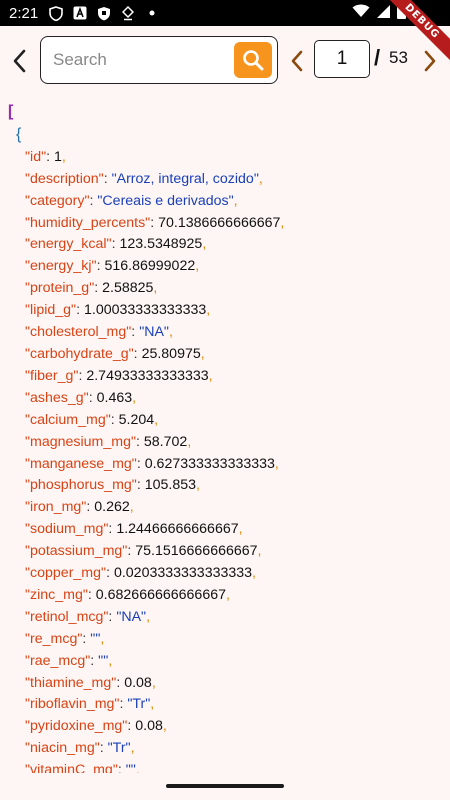  What do you see at coordinates (225, 267) in the screenshot?
I see `json-row: "energy_kj": 516.86999022,` at bounding box center [225, 267].